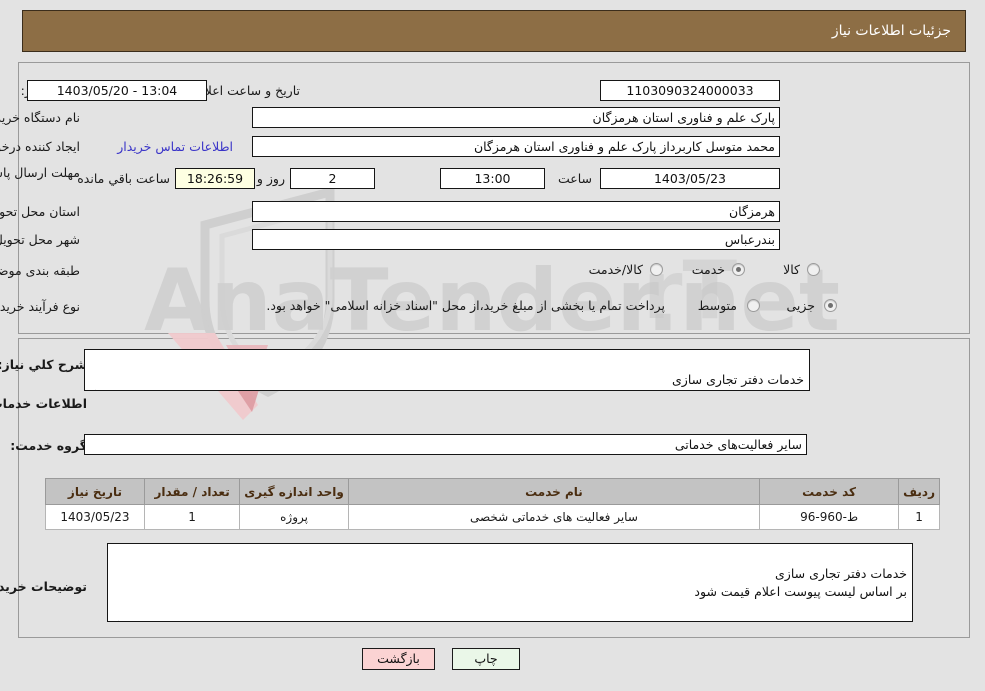 The height and width of the screenshot is (691, 985). I want to click on buyer-contact-info-link: اطلاعات تماس خریدار, so click(175, 146).